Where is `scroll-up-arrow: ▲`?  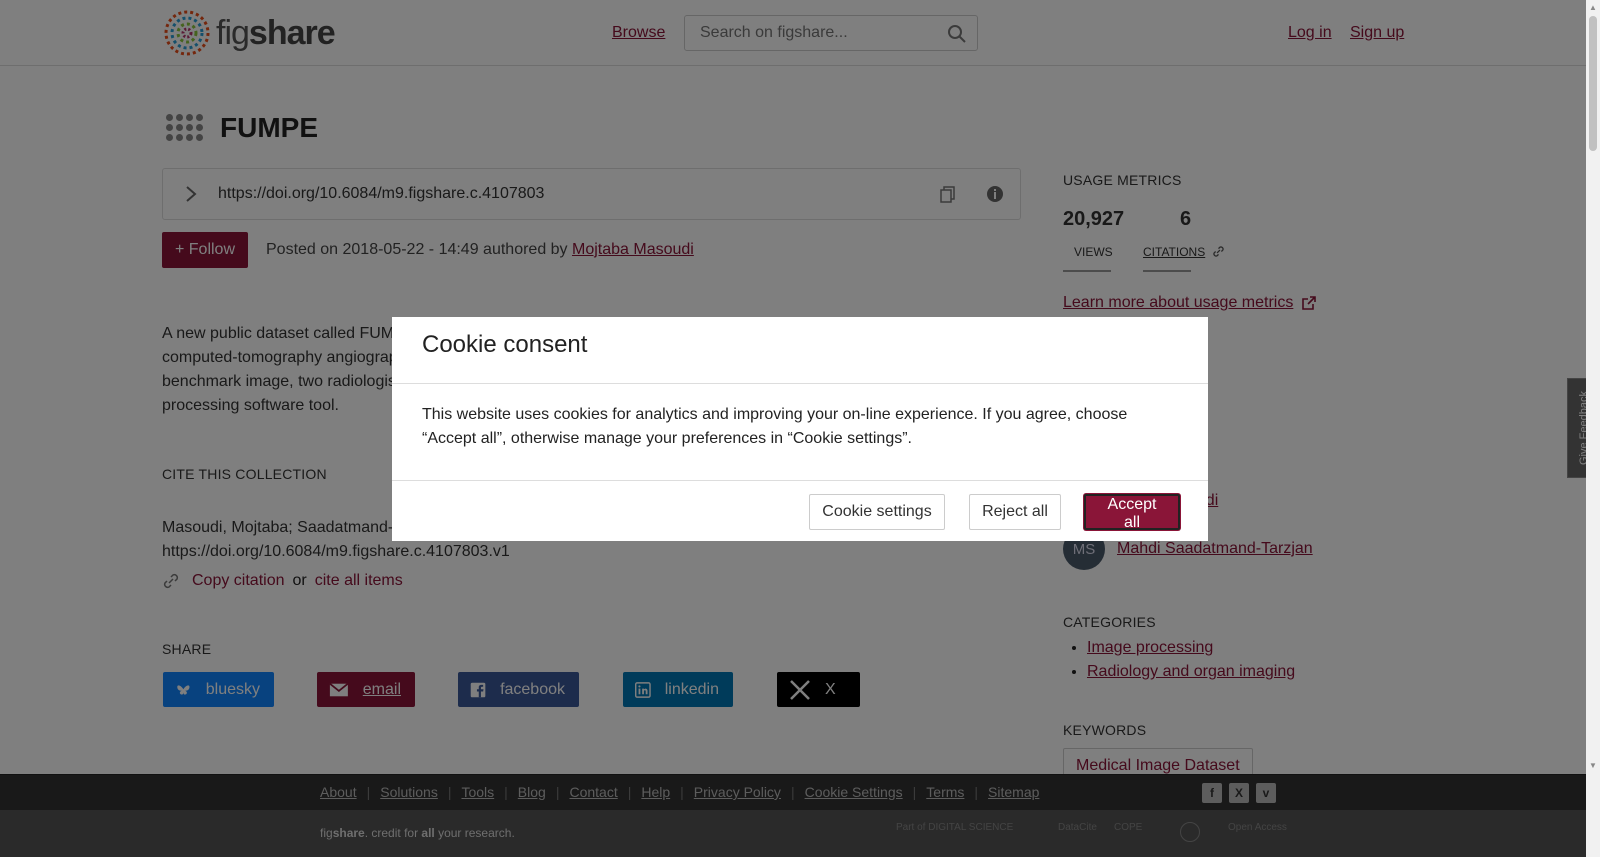
scroll-up-arrow: ▲ is located at coordinates (1593, 8).